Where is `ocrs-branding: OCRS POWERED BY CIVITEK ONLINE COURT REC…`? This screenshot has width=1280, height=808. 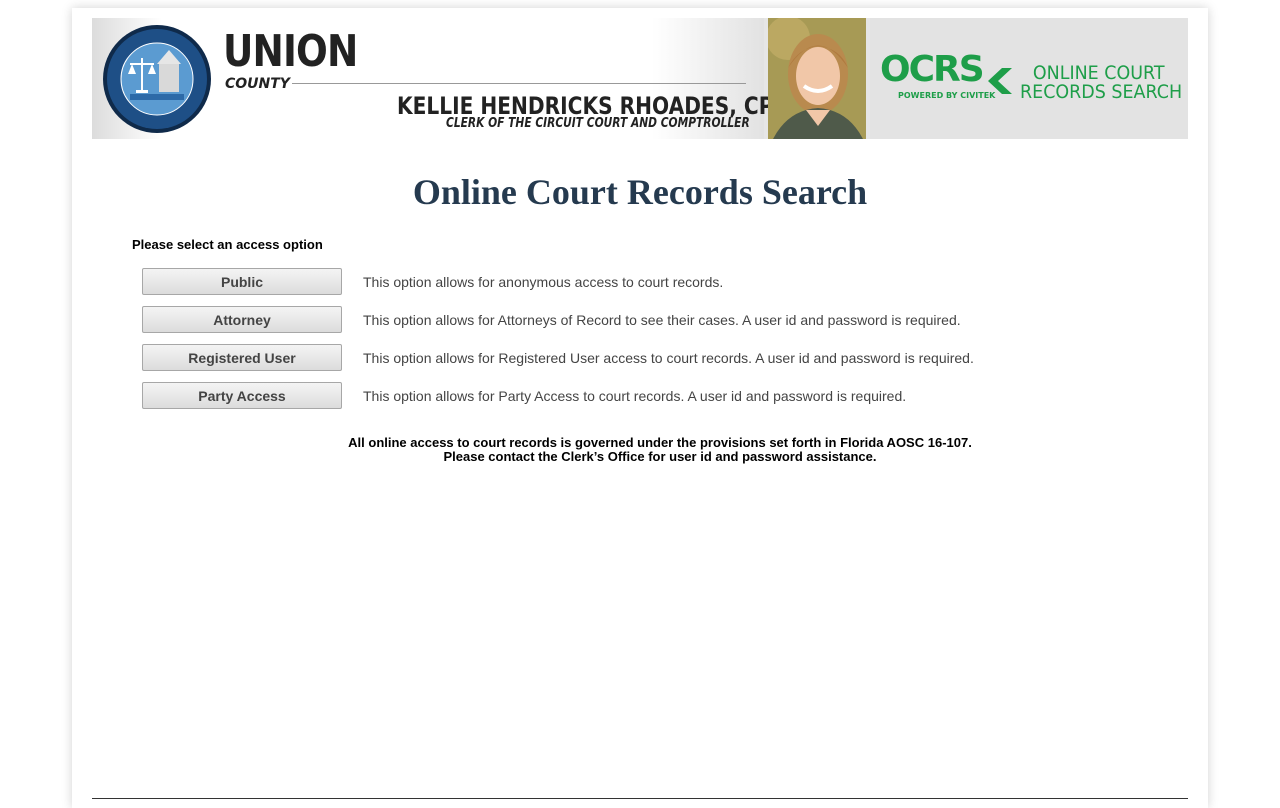 ocrs-branding: OCRS POWERED BY CIVITEK ONLINE COURT REC… is located at coordinates (1029, 78).